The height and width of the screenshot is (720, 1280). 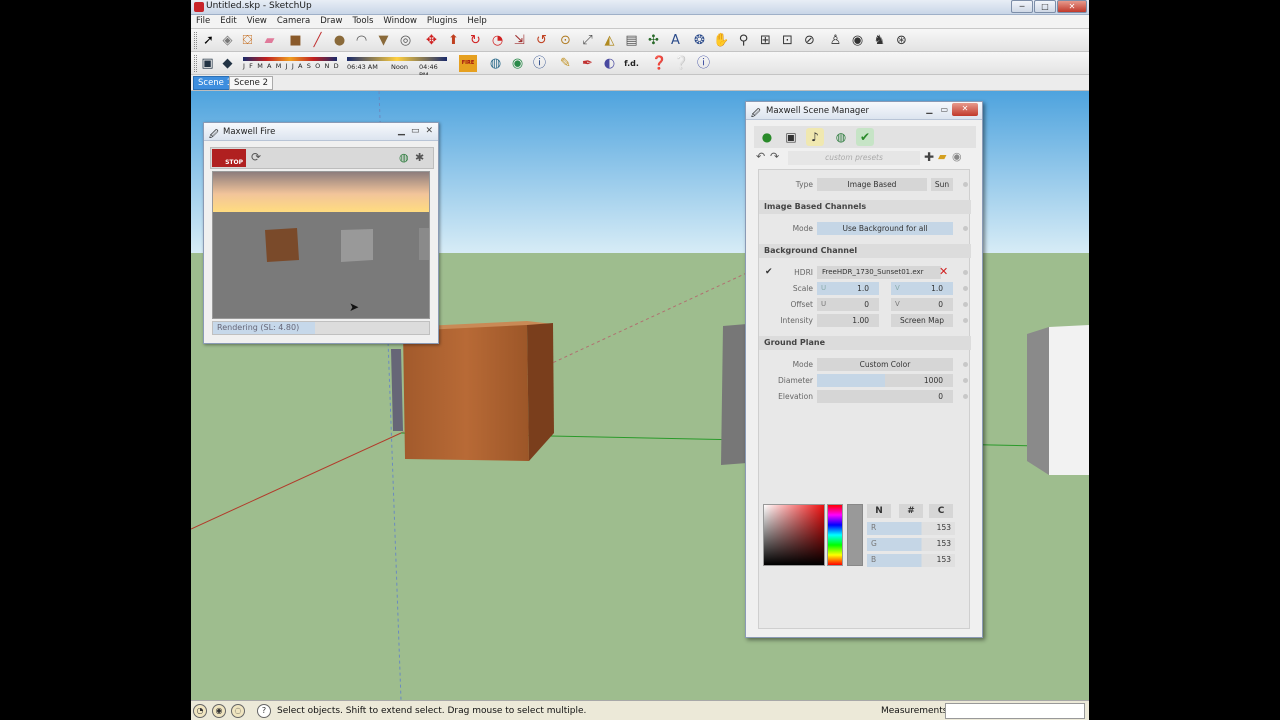 I want to click on previous-view-icon: ⊘, so click(x=809, y=40).